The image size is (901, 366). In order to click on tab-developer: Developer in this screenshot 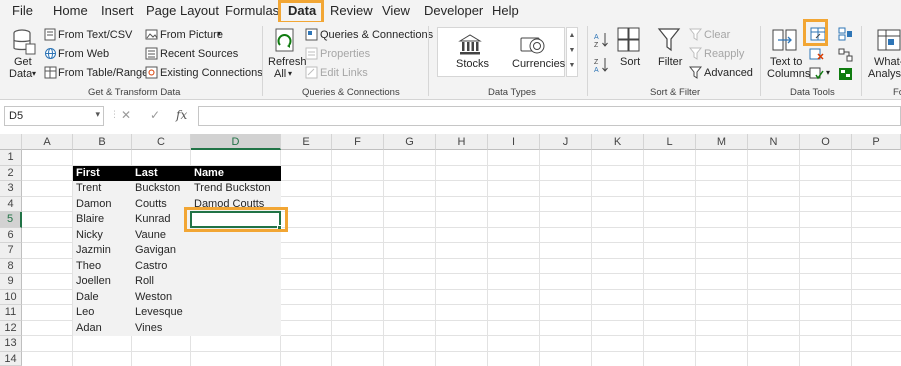, I will do `click(453, 10)`.